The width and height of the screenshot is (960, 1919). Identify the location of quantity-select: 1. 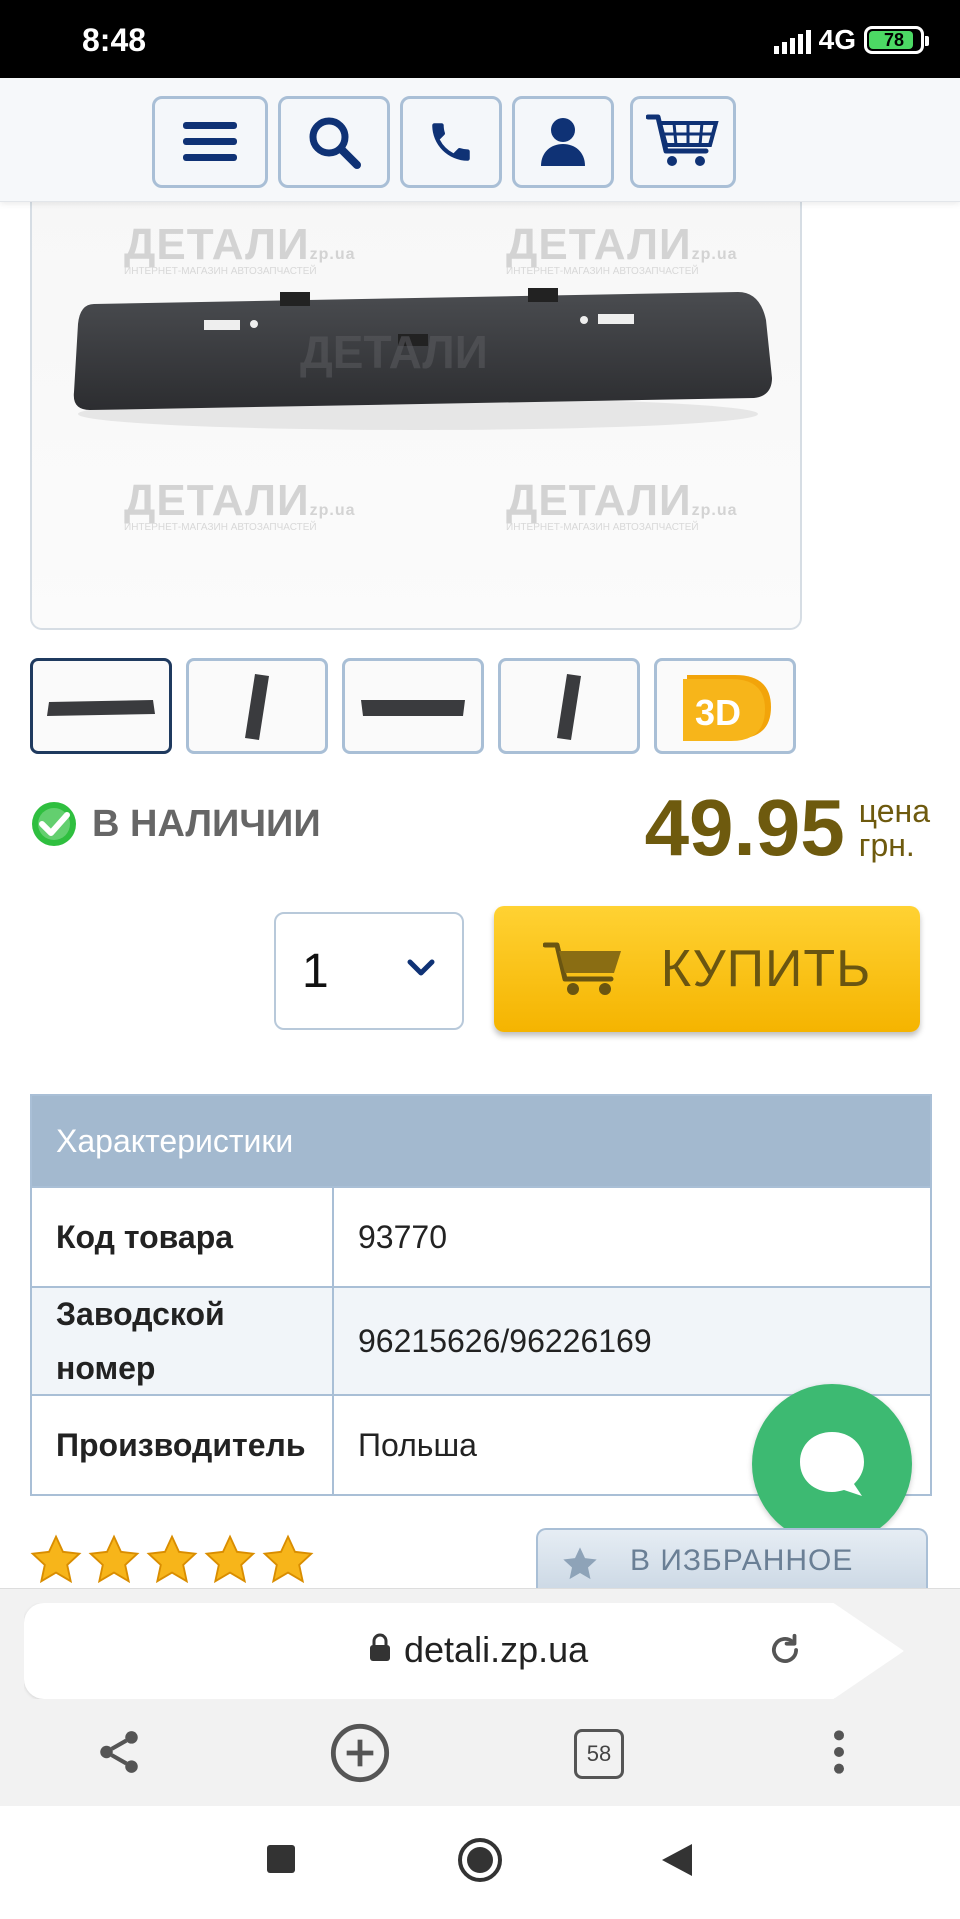
(369, 971).